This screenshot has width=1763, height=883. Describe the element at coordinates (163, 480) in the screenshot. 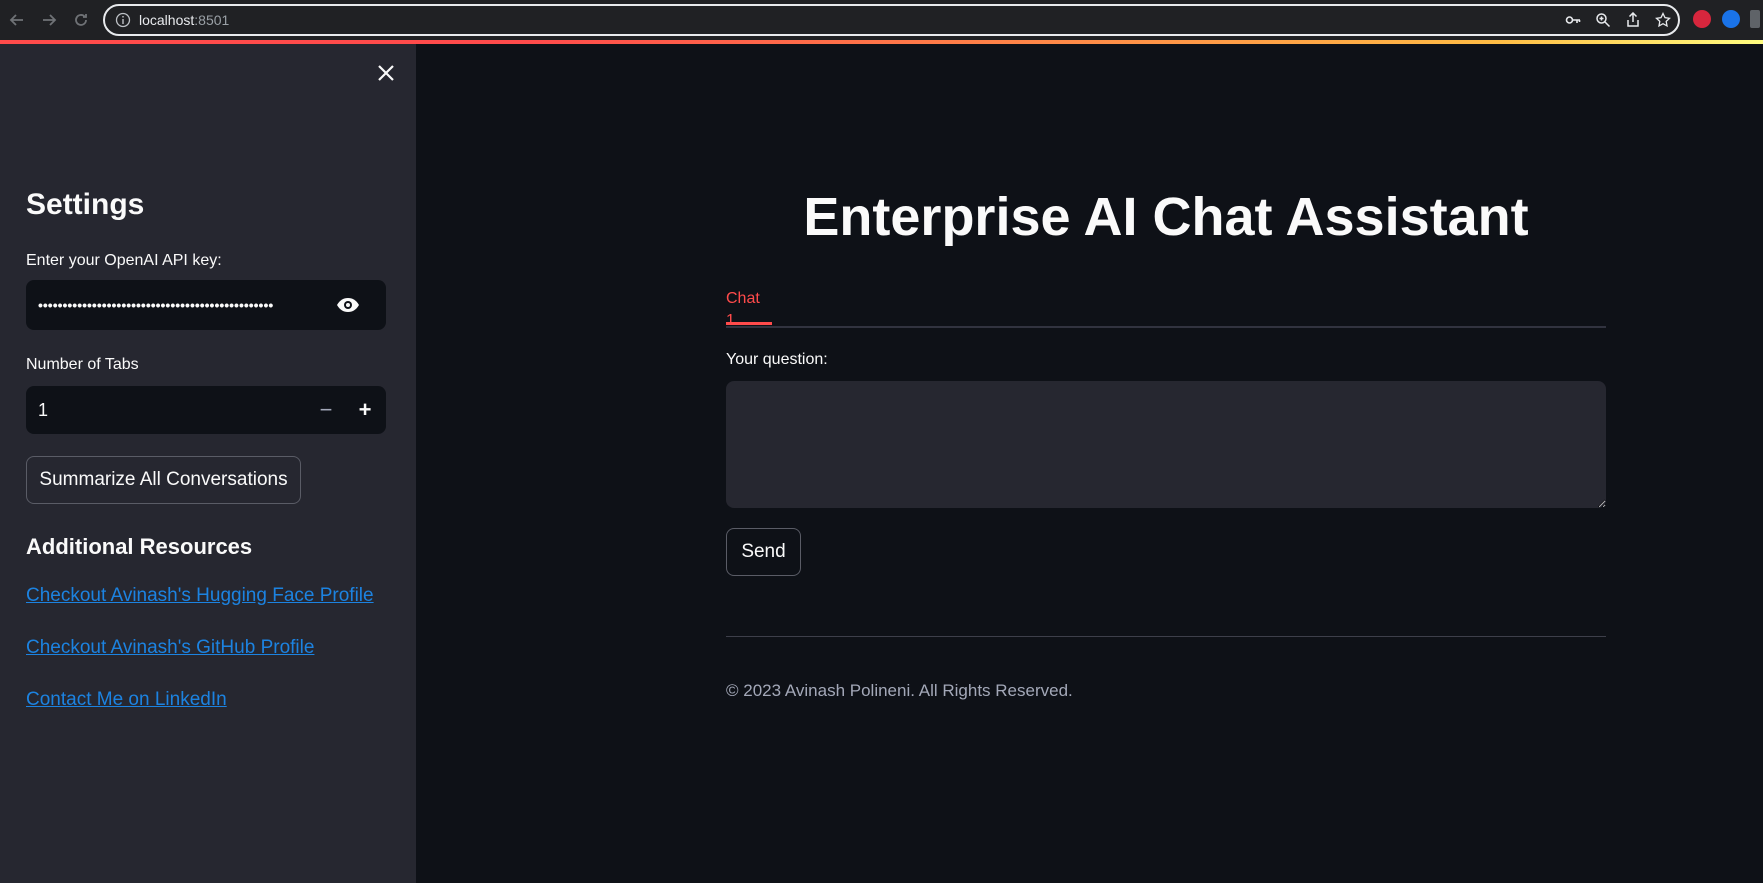

I see `summarize-all-button: Summarize All Conversations` at that location.